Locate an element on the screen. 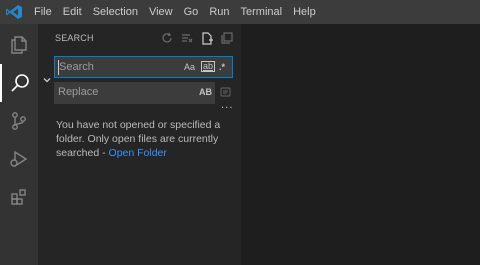 The height and width of the screenshot is (265, 480). sidebar-title: SEARCH is located at coordinates (74, 38).